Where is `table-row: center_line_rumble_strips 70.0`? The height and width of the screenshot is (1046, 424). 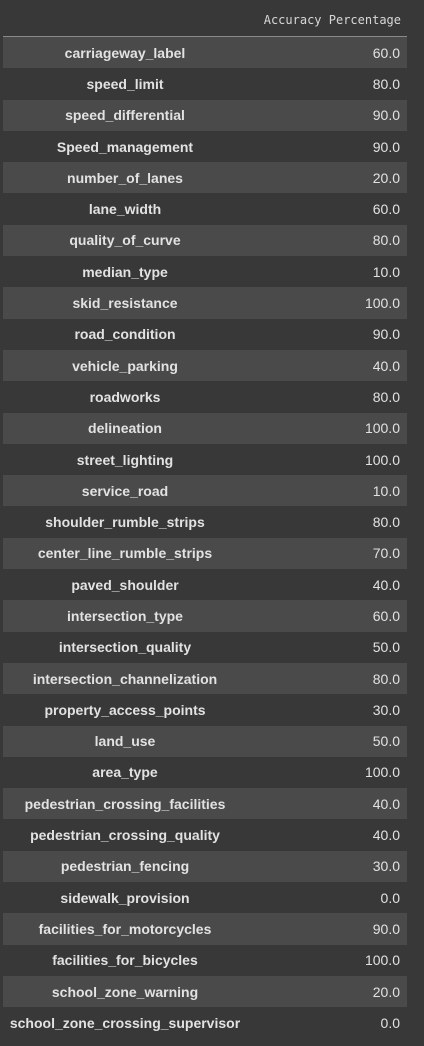
table-row: center_line_rumble_strips 70.0 is located at coordinates (205, 553).